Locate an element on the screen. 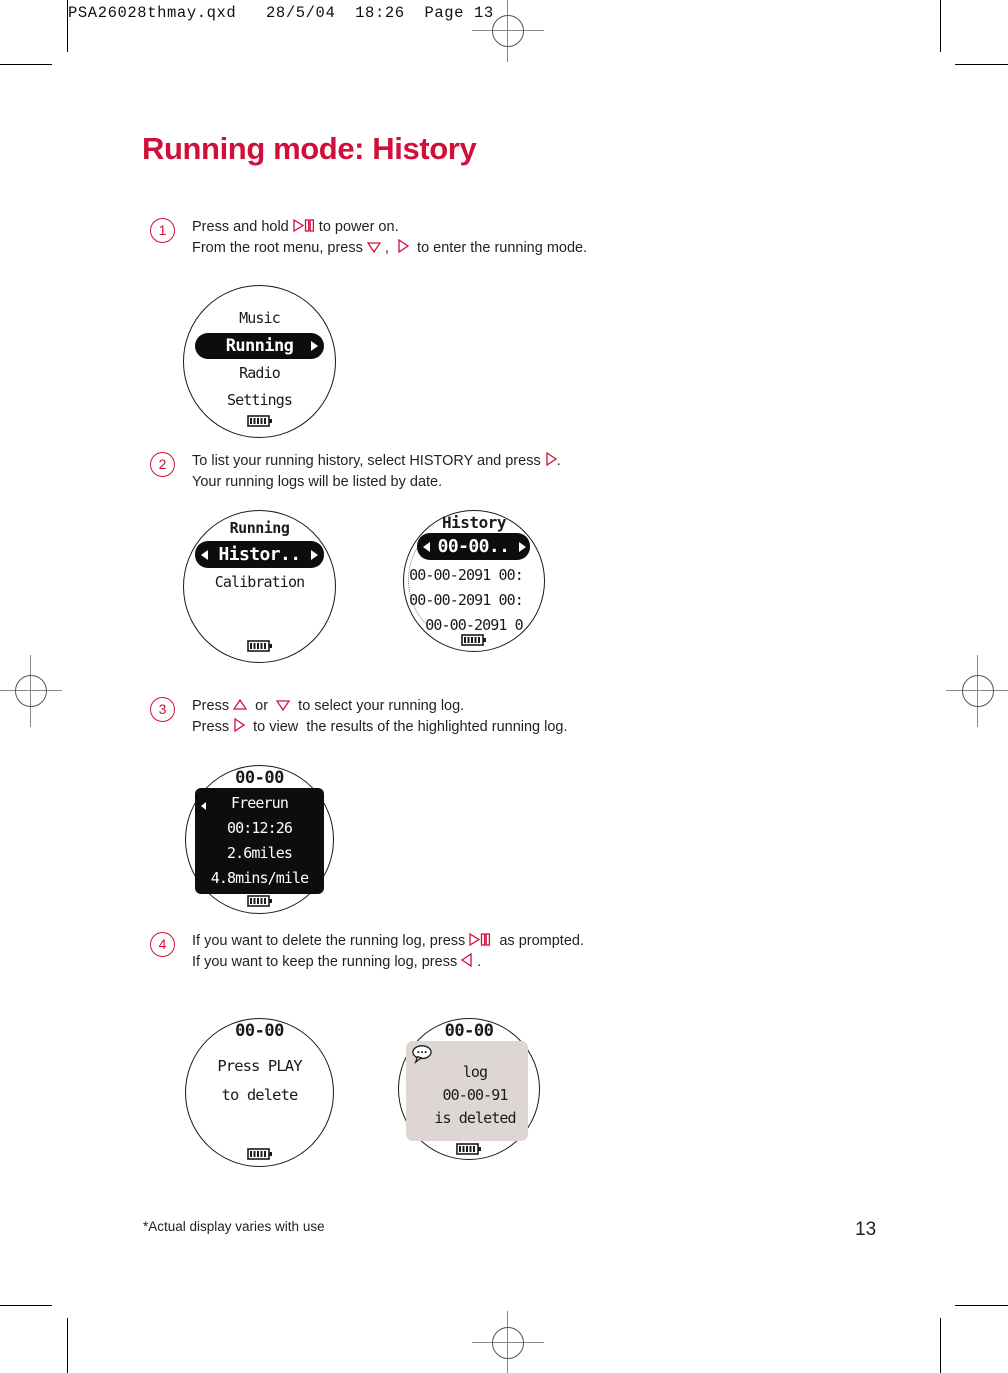  history-list-selected-label: 00-00.. is located at coordinates (473, 546).